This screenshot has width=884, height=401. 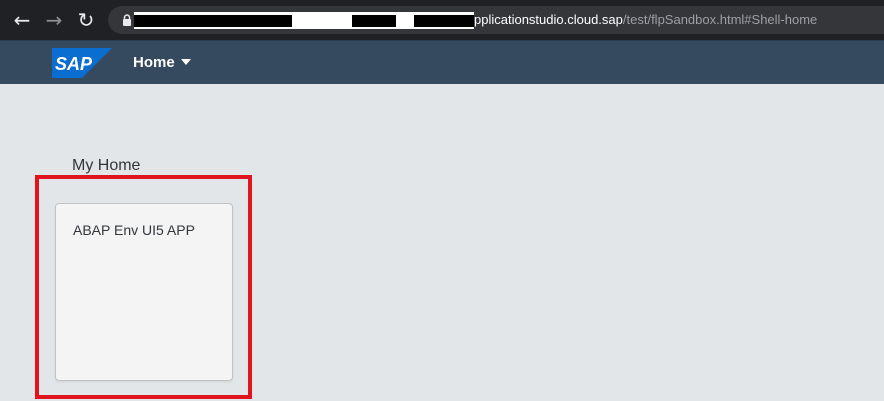 What do you see at coordinates (720, 19) in the screenshot?
I see `url-path: /test/flpSandbox.html#Shell-home` at bounding box center [720, 19].